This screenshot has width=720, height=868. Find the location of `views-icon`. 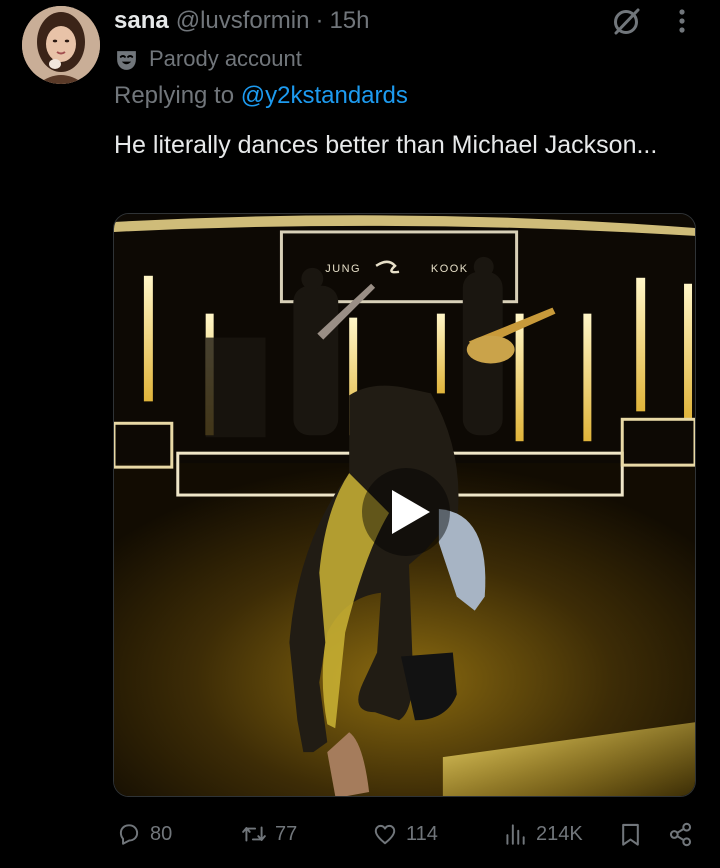

views-icon is located at coordinates (515, 834).